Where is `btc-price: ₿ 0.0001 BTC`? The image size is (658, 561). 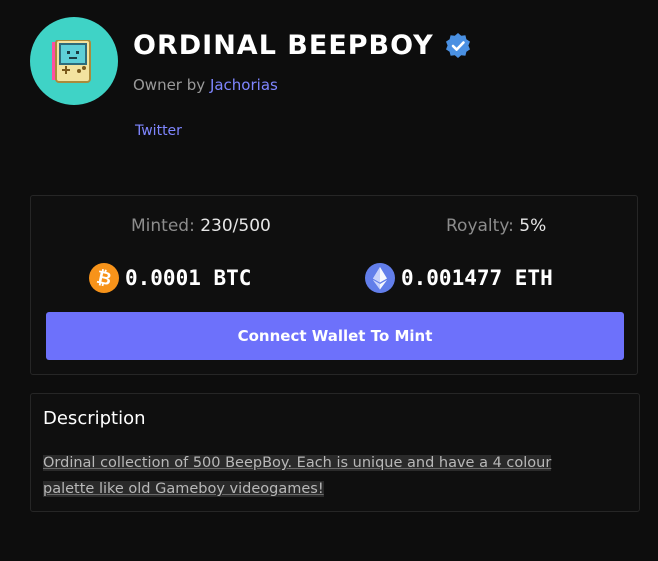 btc-price: ₿ 0.0001 BTC is located at coordinates (170, 278).